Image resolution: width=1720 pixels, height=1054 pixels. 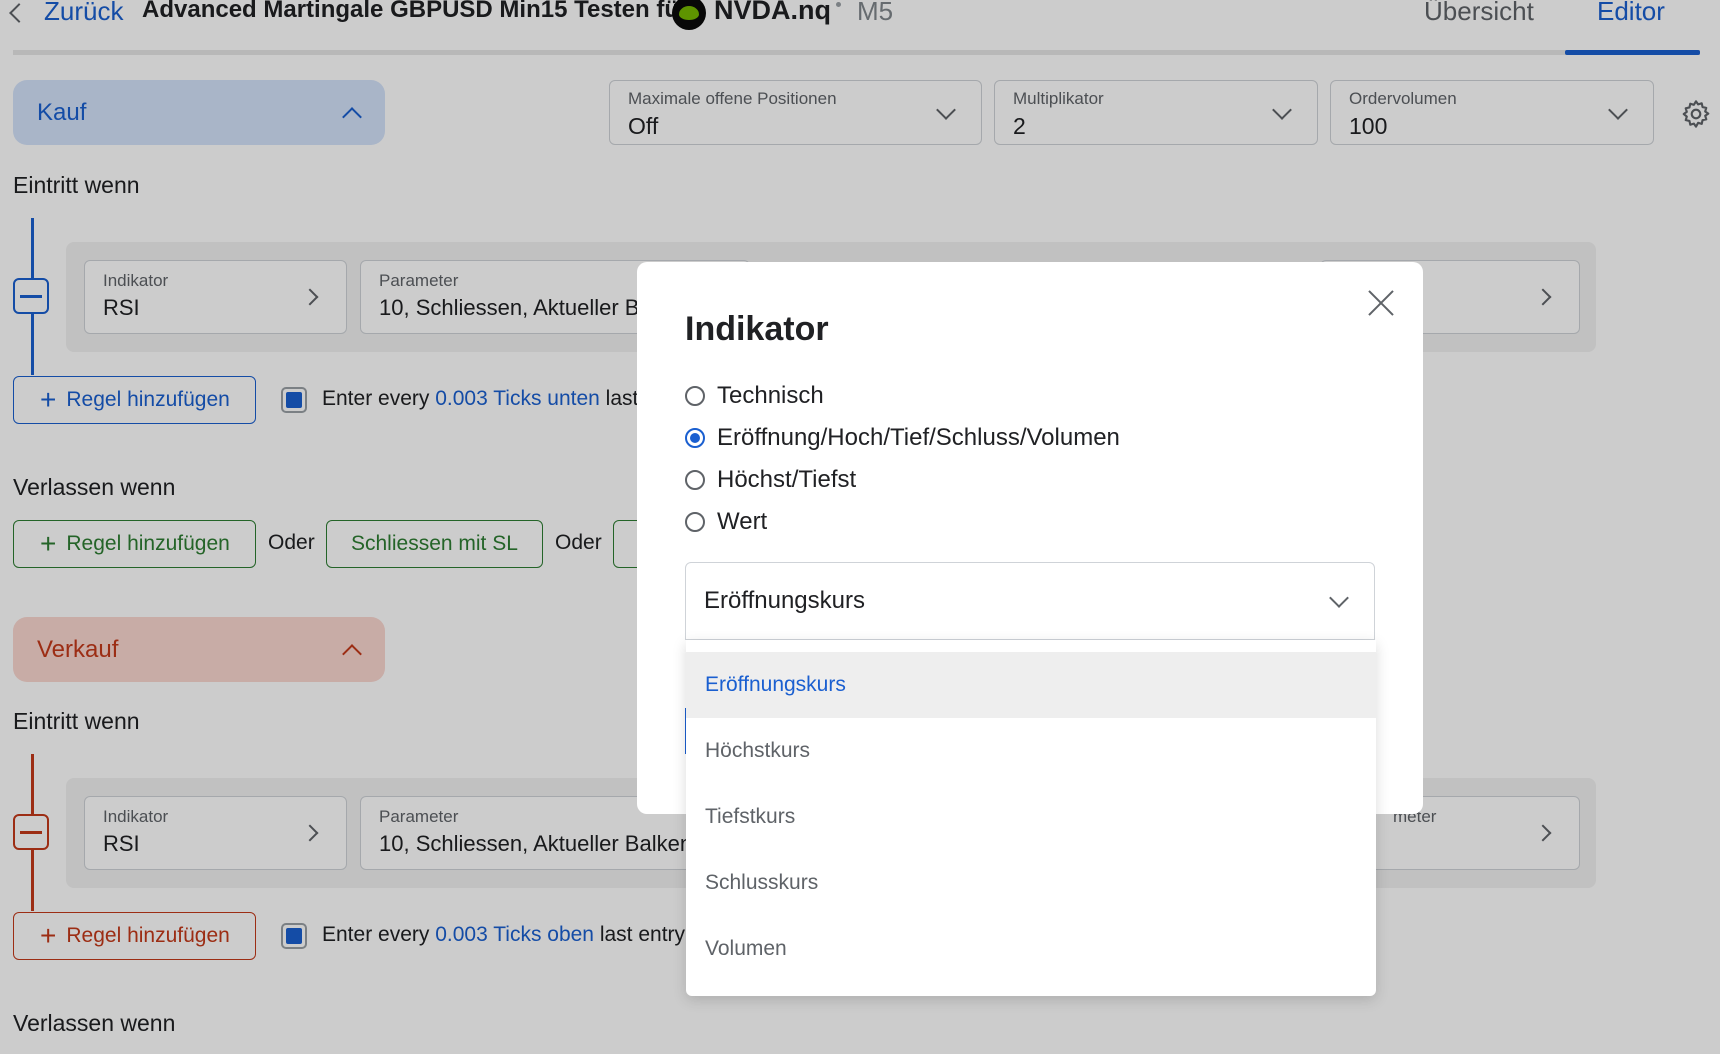 I want to click on radio-option-technical: Technisch, so click(x=754, y=396).